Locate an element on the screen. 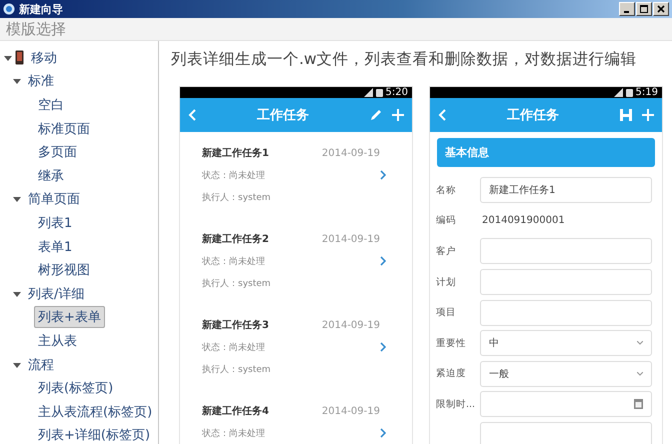 This screenshot has width=672, height=444. pencil-icon is located at coordinates (376, 115).